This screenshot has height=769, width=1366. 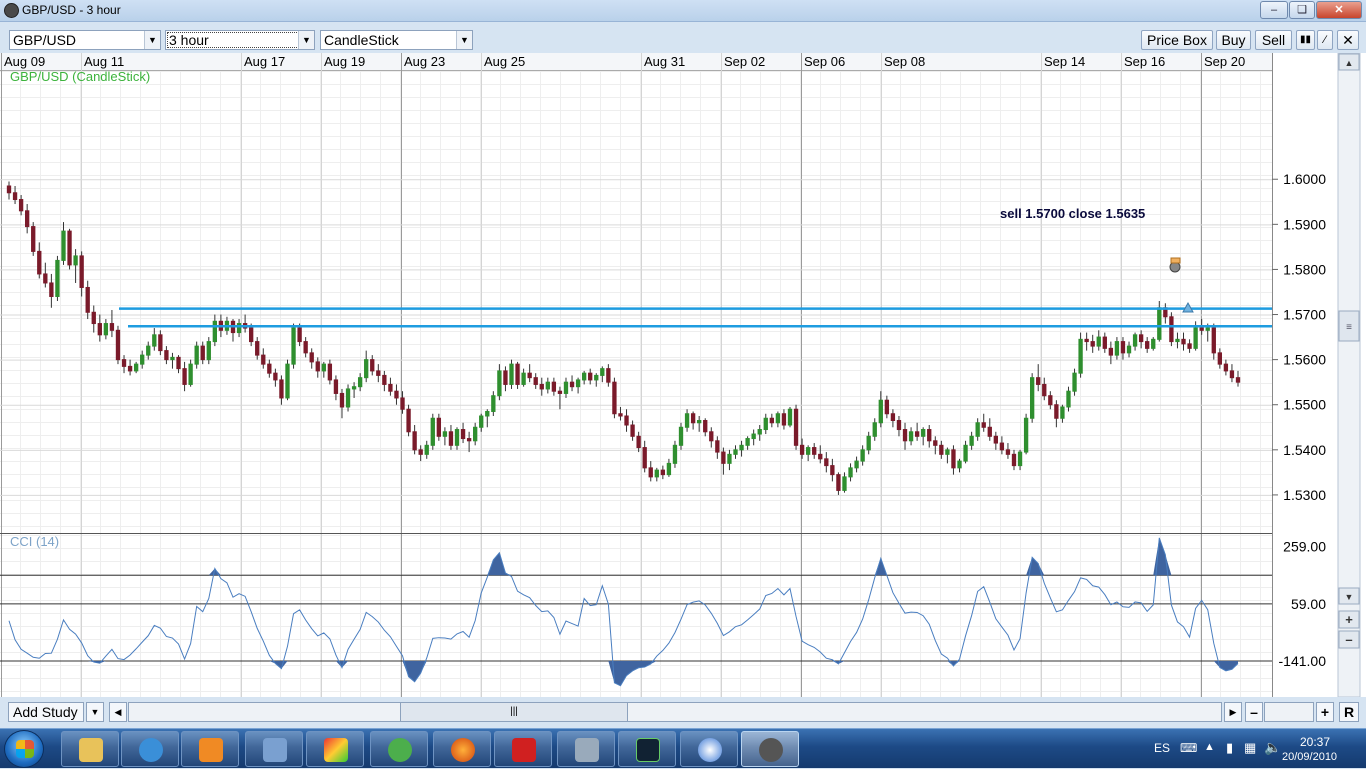 I want to click on bar-style-icon: ▮▮, so click(x=1305, y=40).